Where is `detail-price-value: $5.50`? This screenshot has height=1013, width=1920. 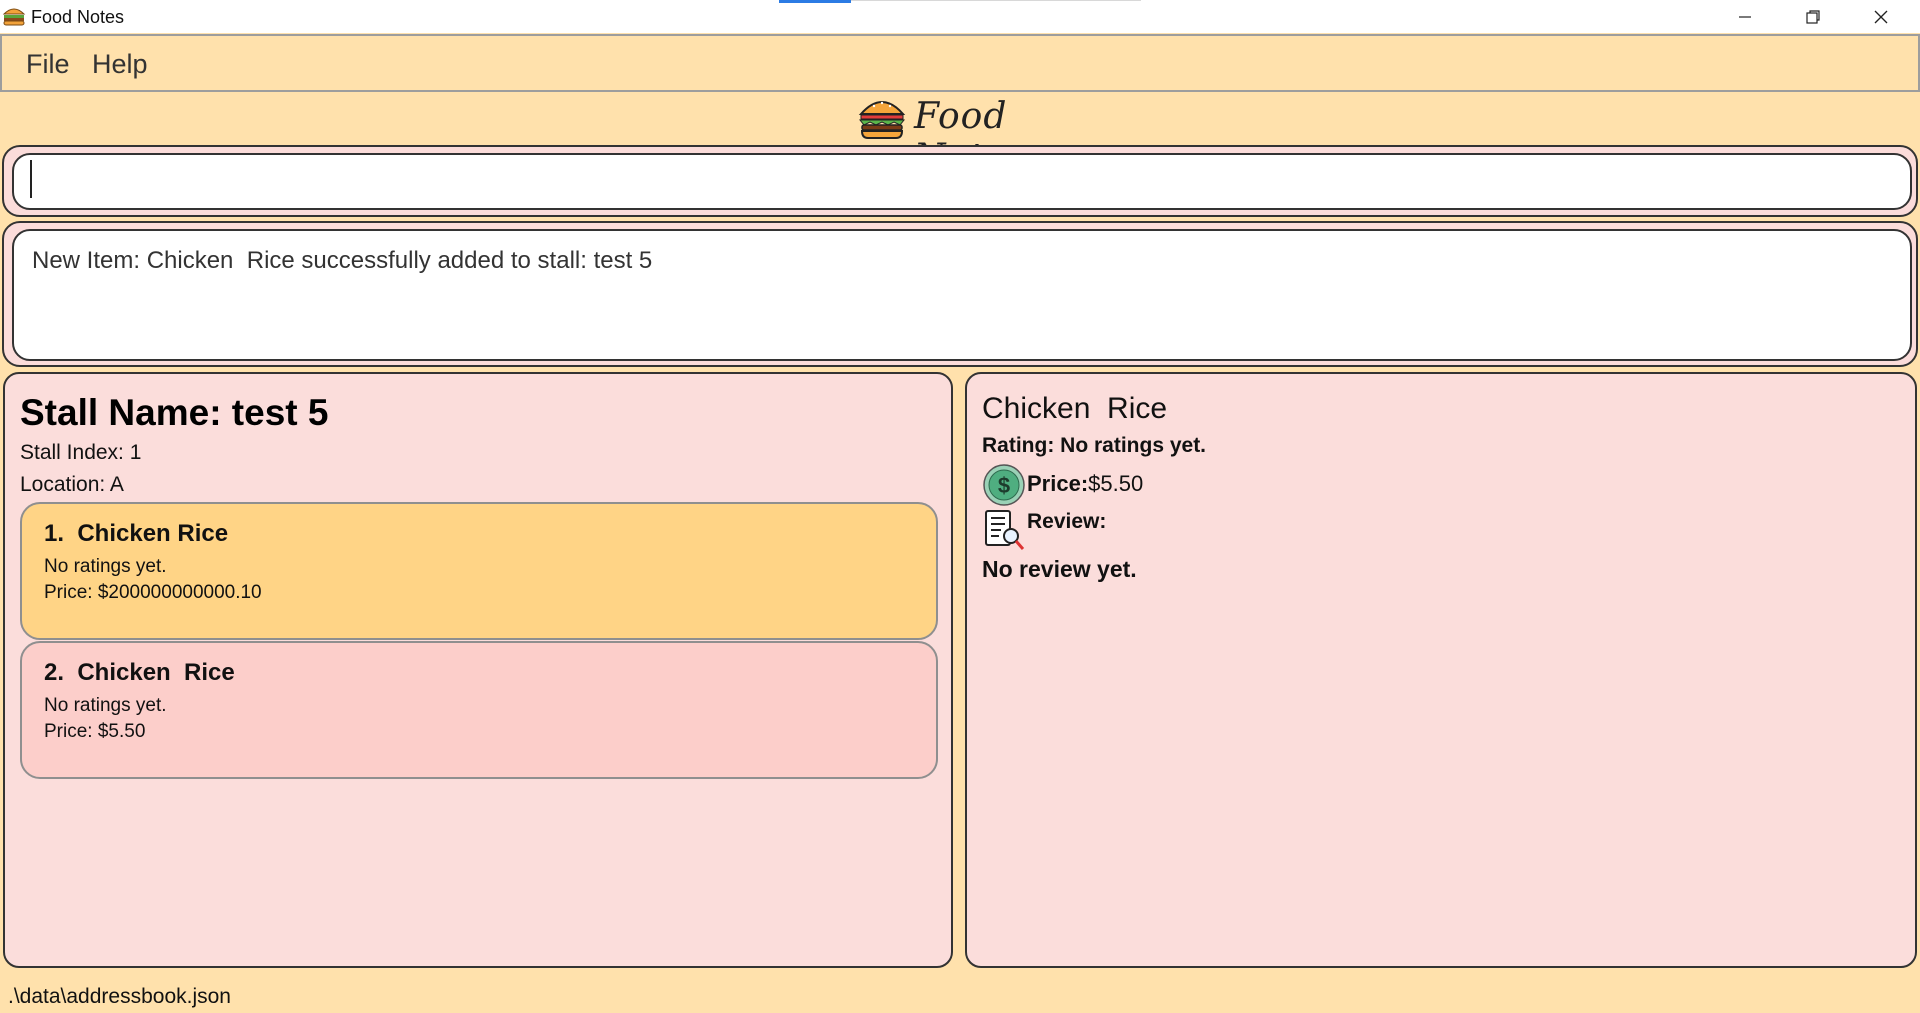 detail-price-value: $5.50 is located at coordinates (1116, 483).